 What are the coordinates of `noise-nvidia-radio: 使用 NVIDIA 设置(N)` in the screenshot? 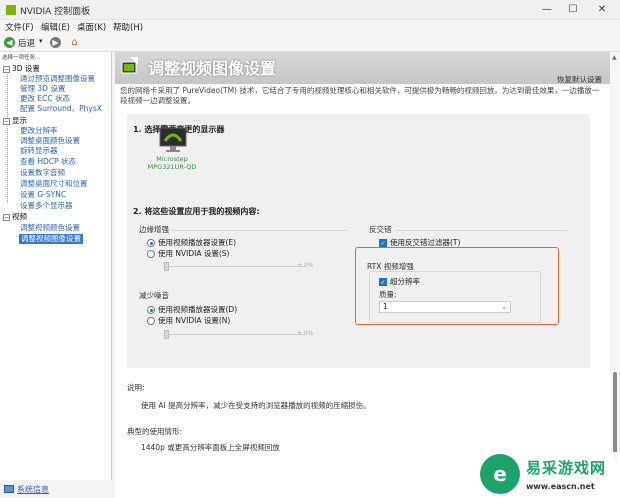 It's located at (188, 320).